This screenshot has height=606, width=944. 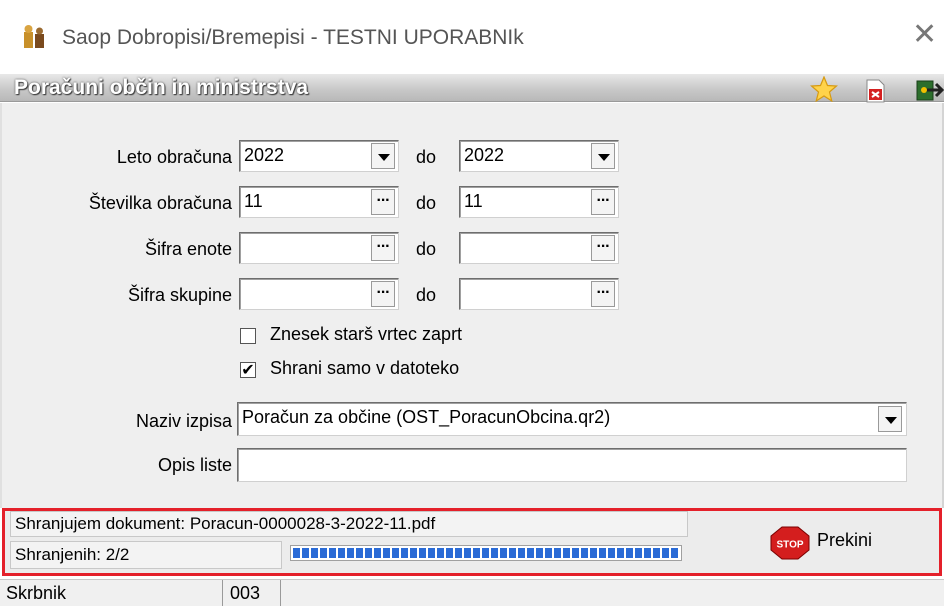 I want to click on shrani-checkbox-label: Shrani samo v datoteko, so click(x=365, y=368).